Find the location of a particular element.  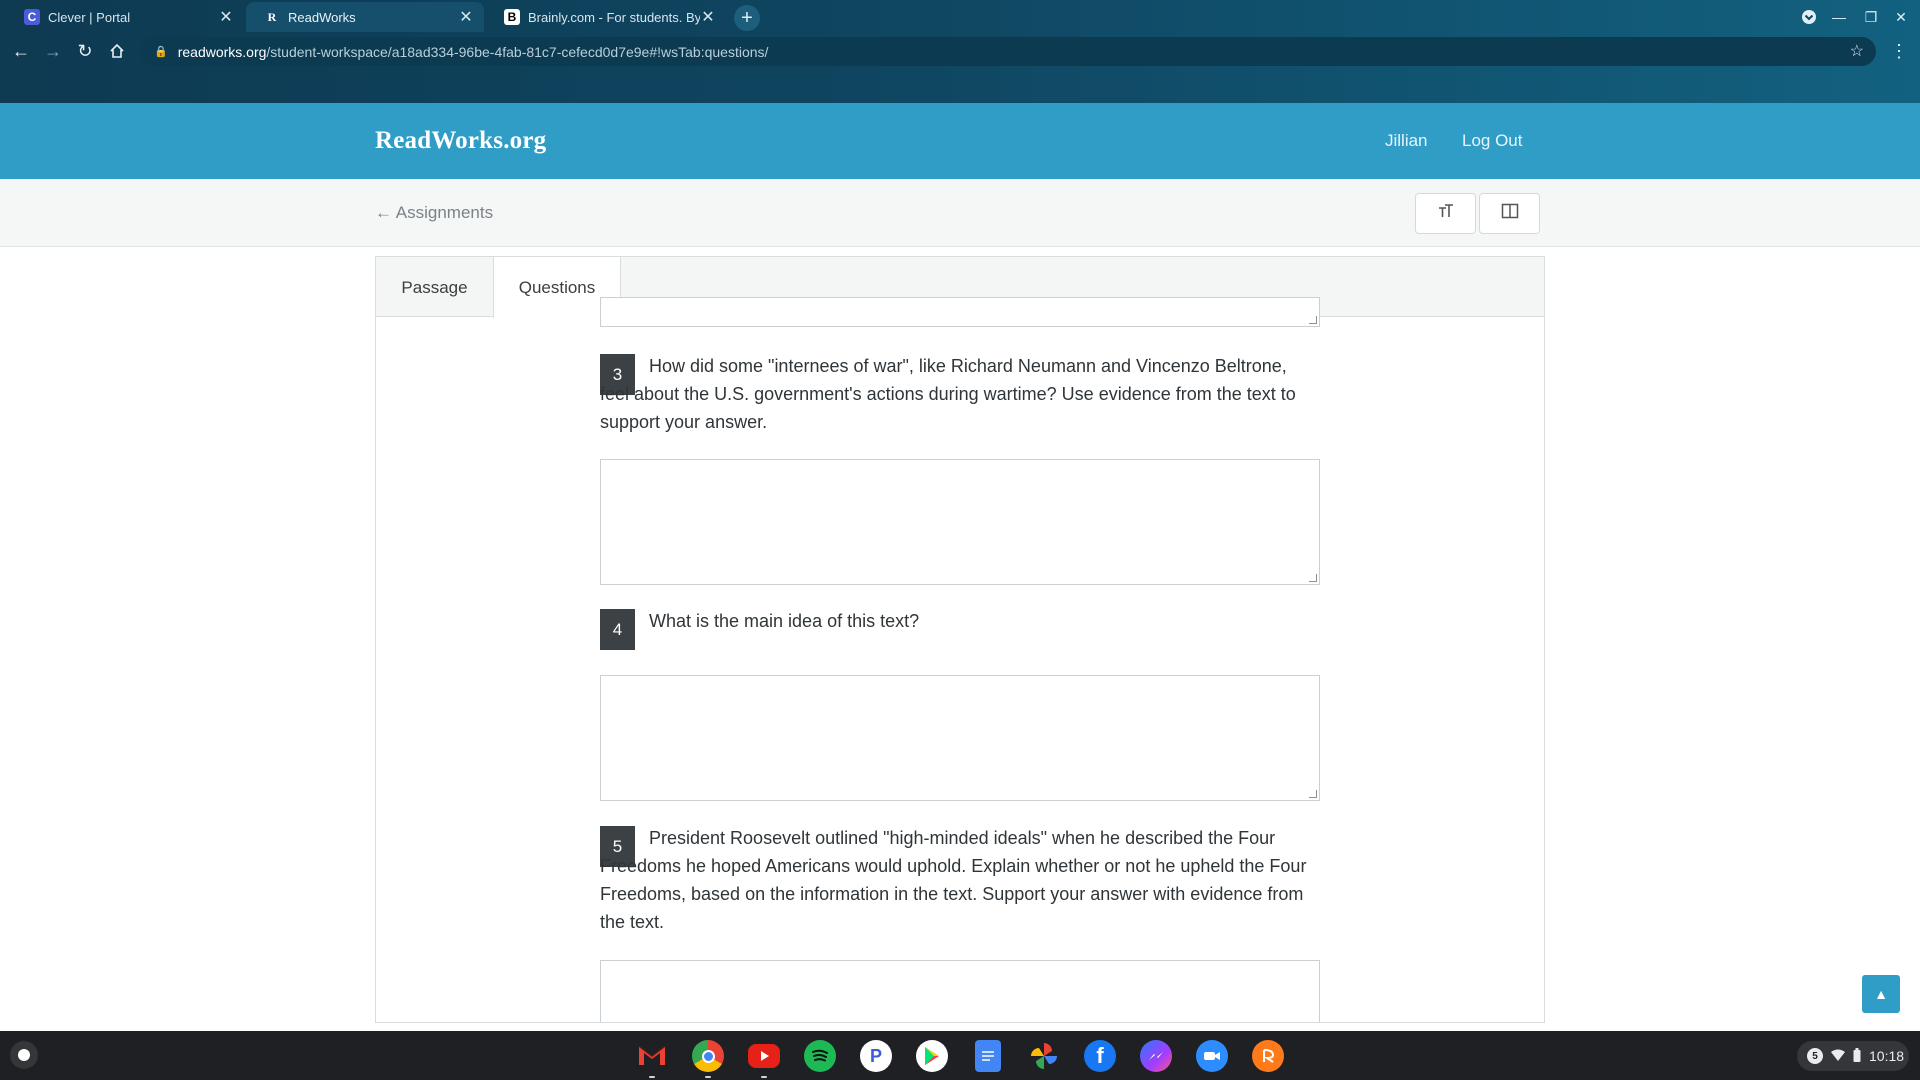

play-store-icon is located at coordinates (932, 1056).